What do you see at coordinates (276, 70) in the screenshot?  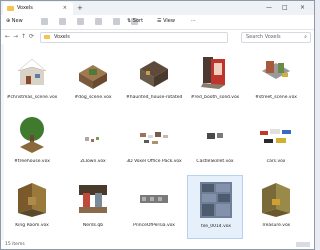 I see `street-scene-icon` at bounding box center [276, 70].